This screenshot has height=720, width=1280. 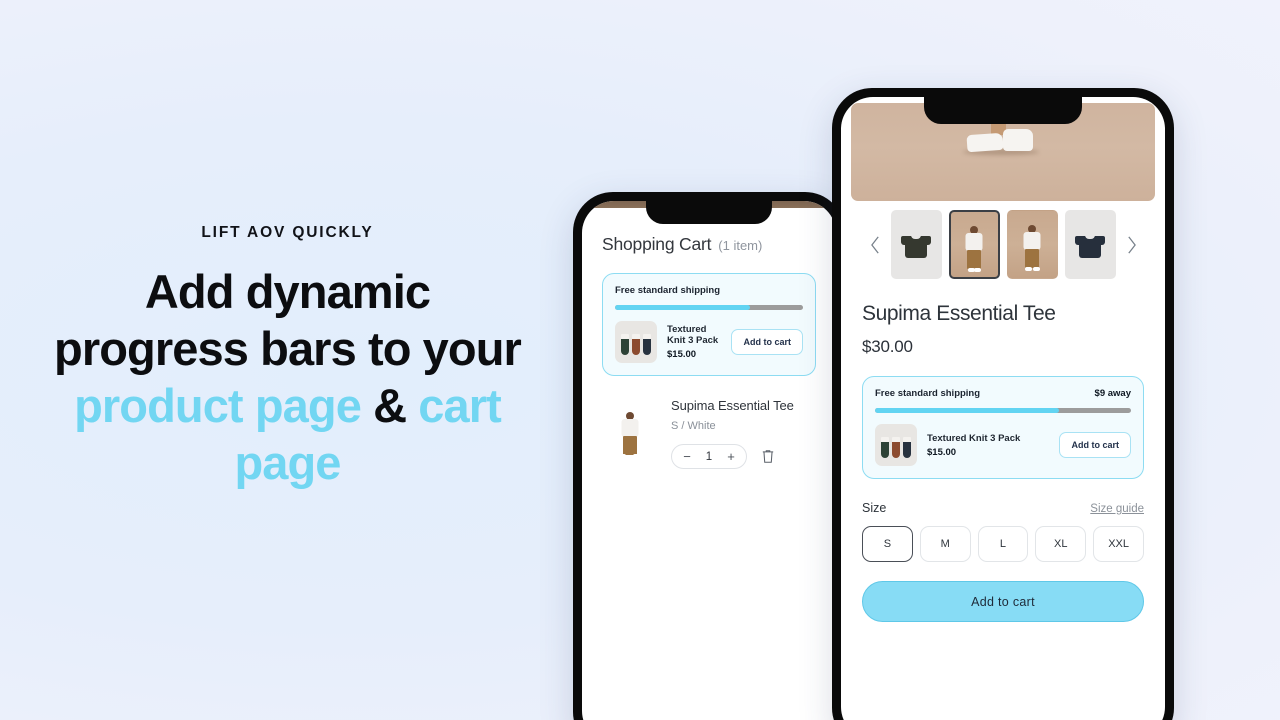 What do you see at coordinates (767, 342) in the screenshot?
I see `cart-offer-add-to-cart-button: Add to cart` at bounding box center [767, 342].